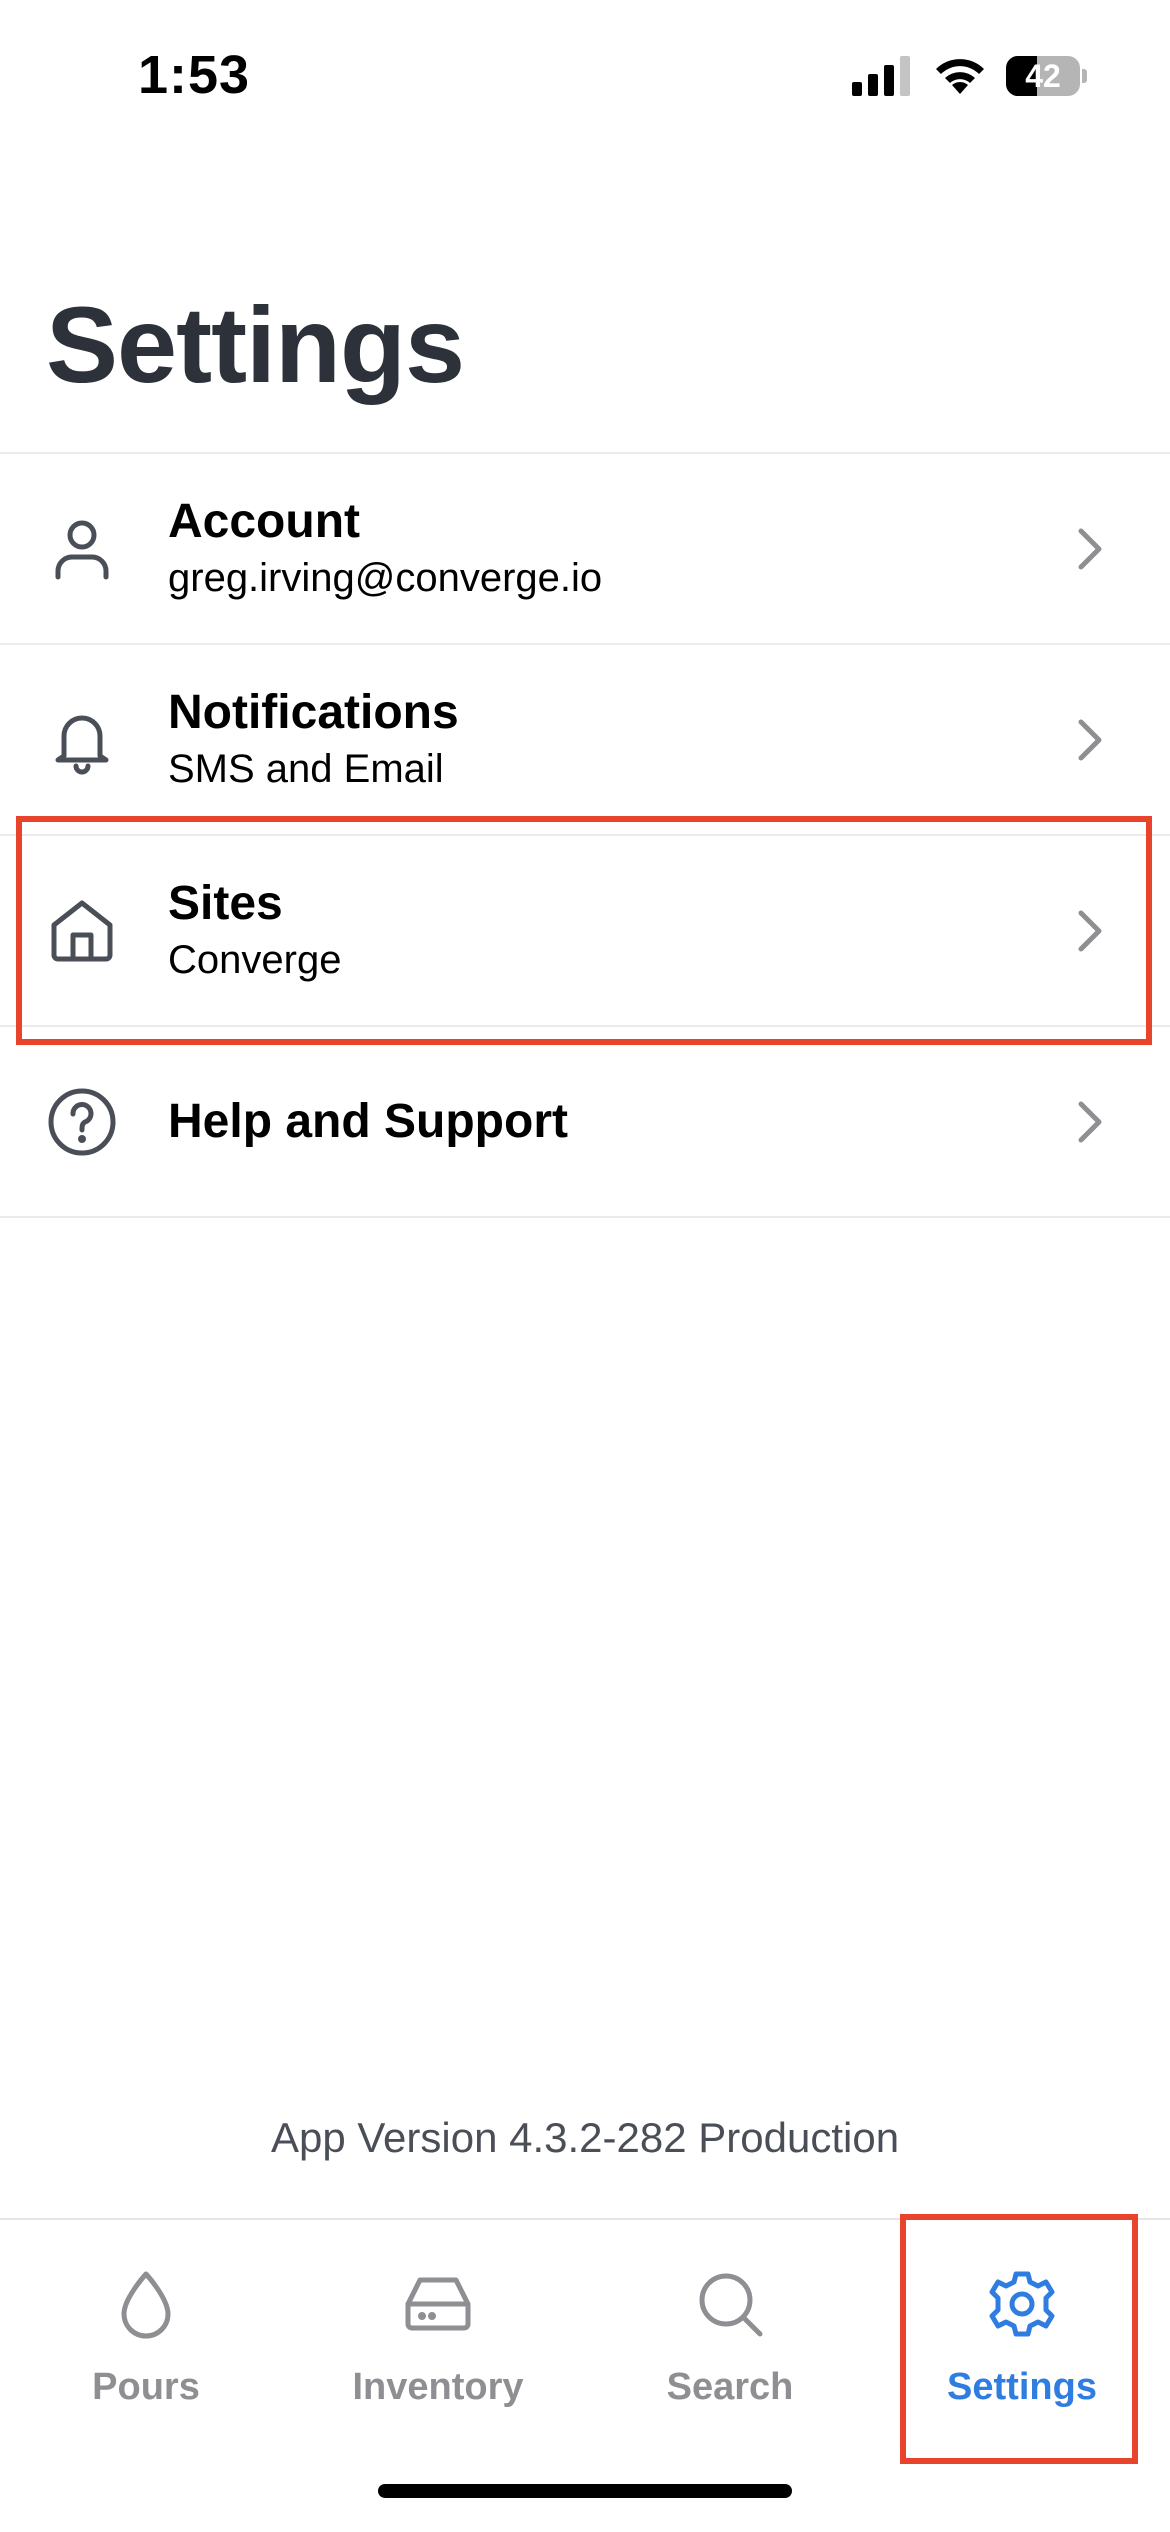 This screenshot has height=2532, width=1170. I want to click on account-title: Account, so click(264, 521).